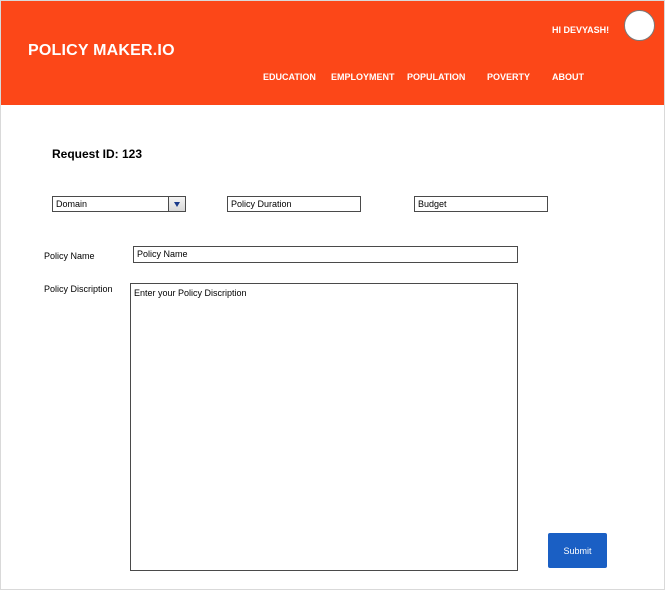 The width and height of the screenshot is (665, 590). I want to click on request-id: Request ID: 123, so click(97, 154).